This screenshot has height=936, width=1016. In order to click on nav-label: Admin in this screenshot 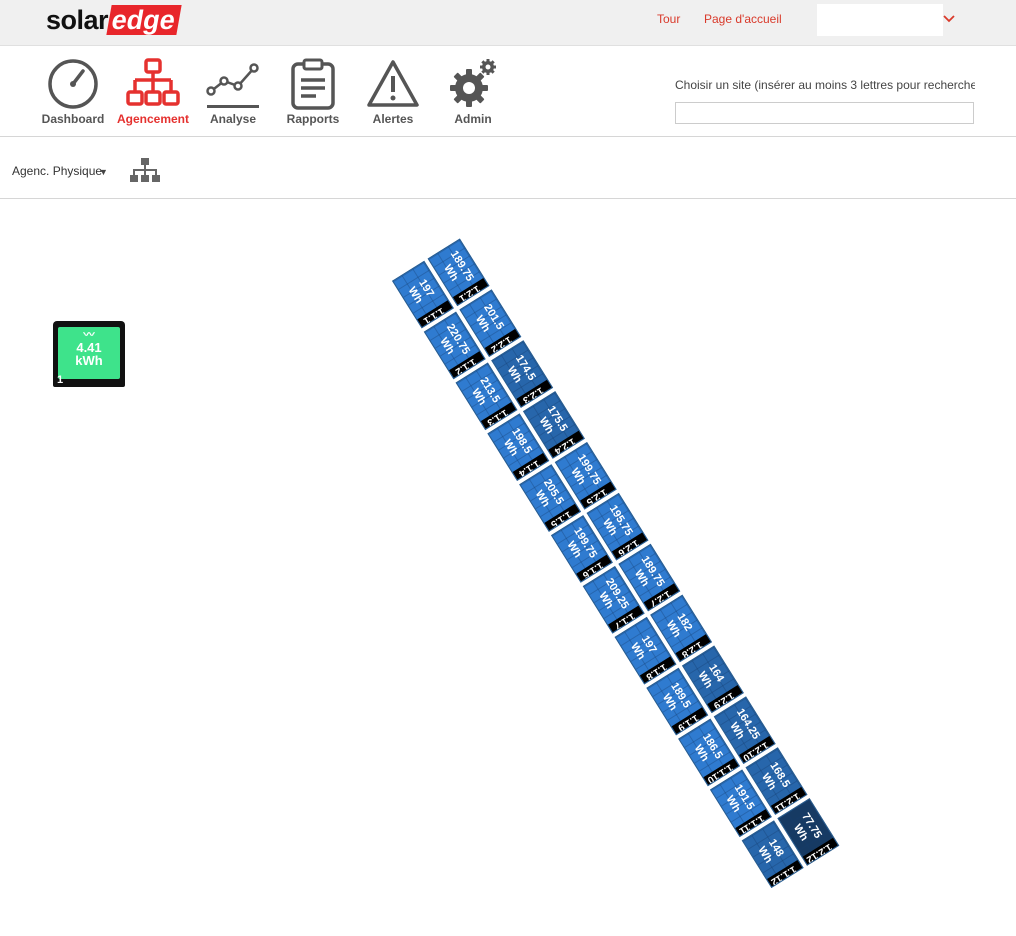, I will do `click(473, 119)`.